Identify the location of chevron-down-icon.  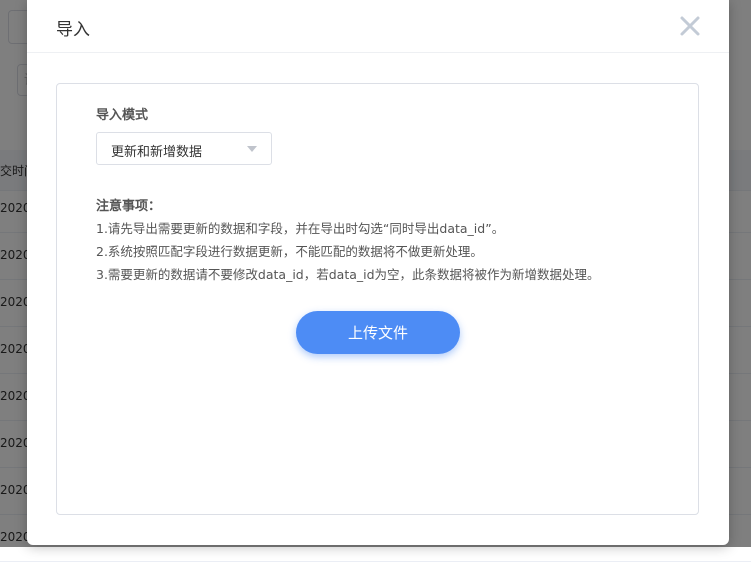
(252, 149).